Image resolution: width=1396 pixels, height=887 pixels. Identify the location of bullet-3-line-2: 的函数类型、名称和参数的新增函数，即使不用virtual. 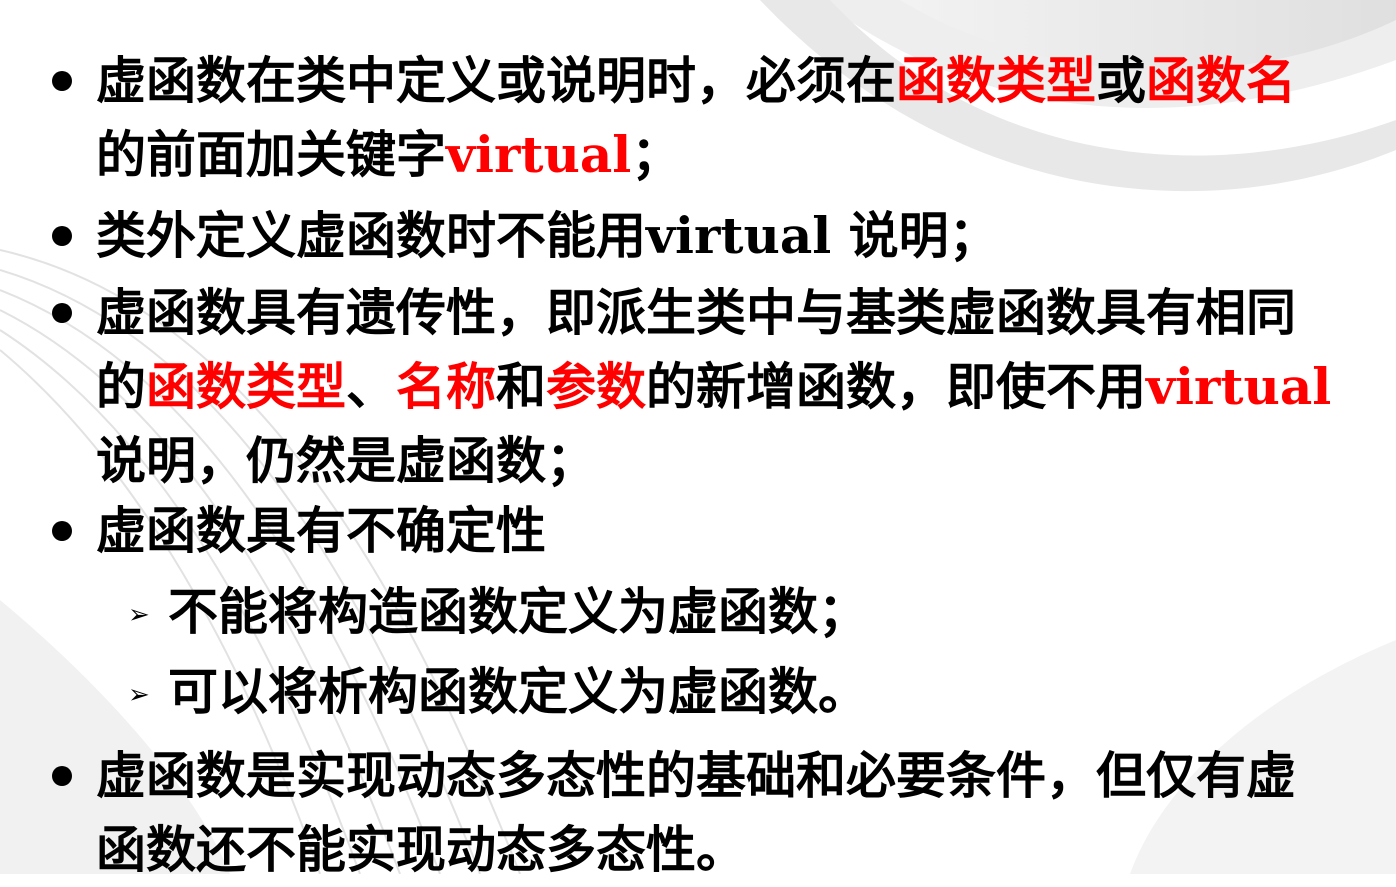
(714, 386).